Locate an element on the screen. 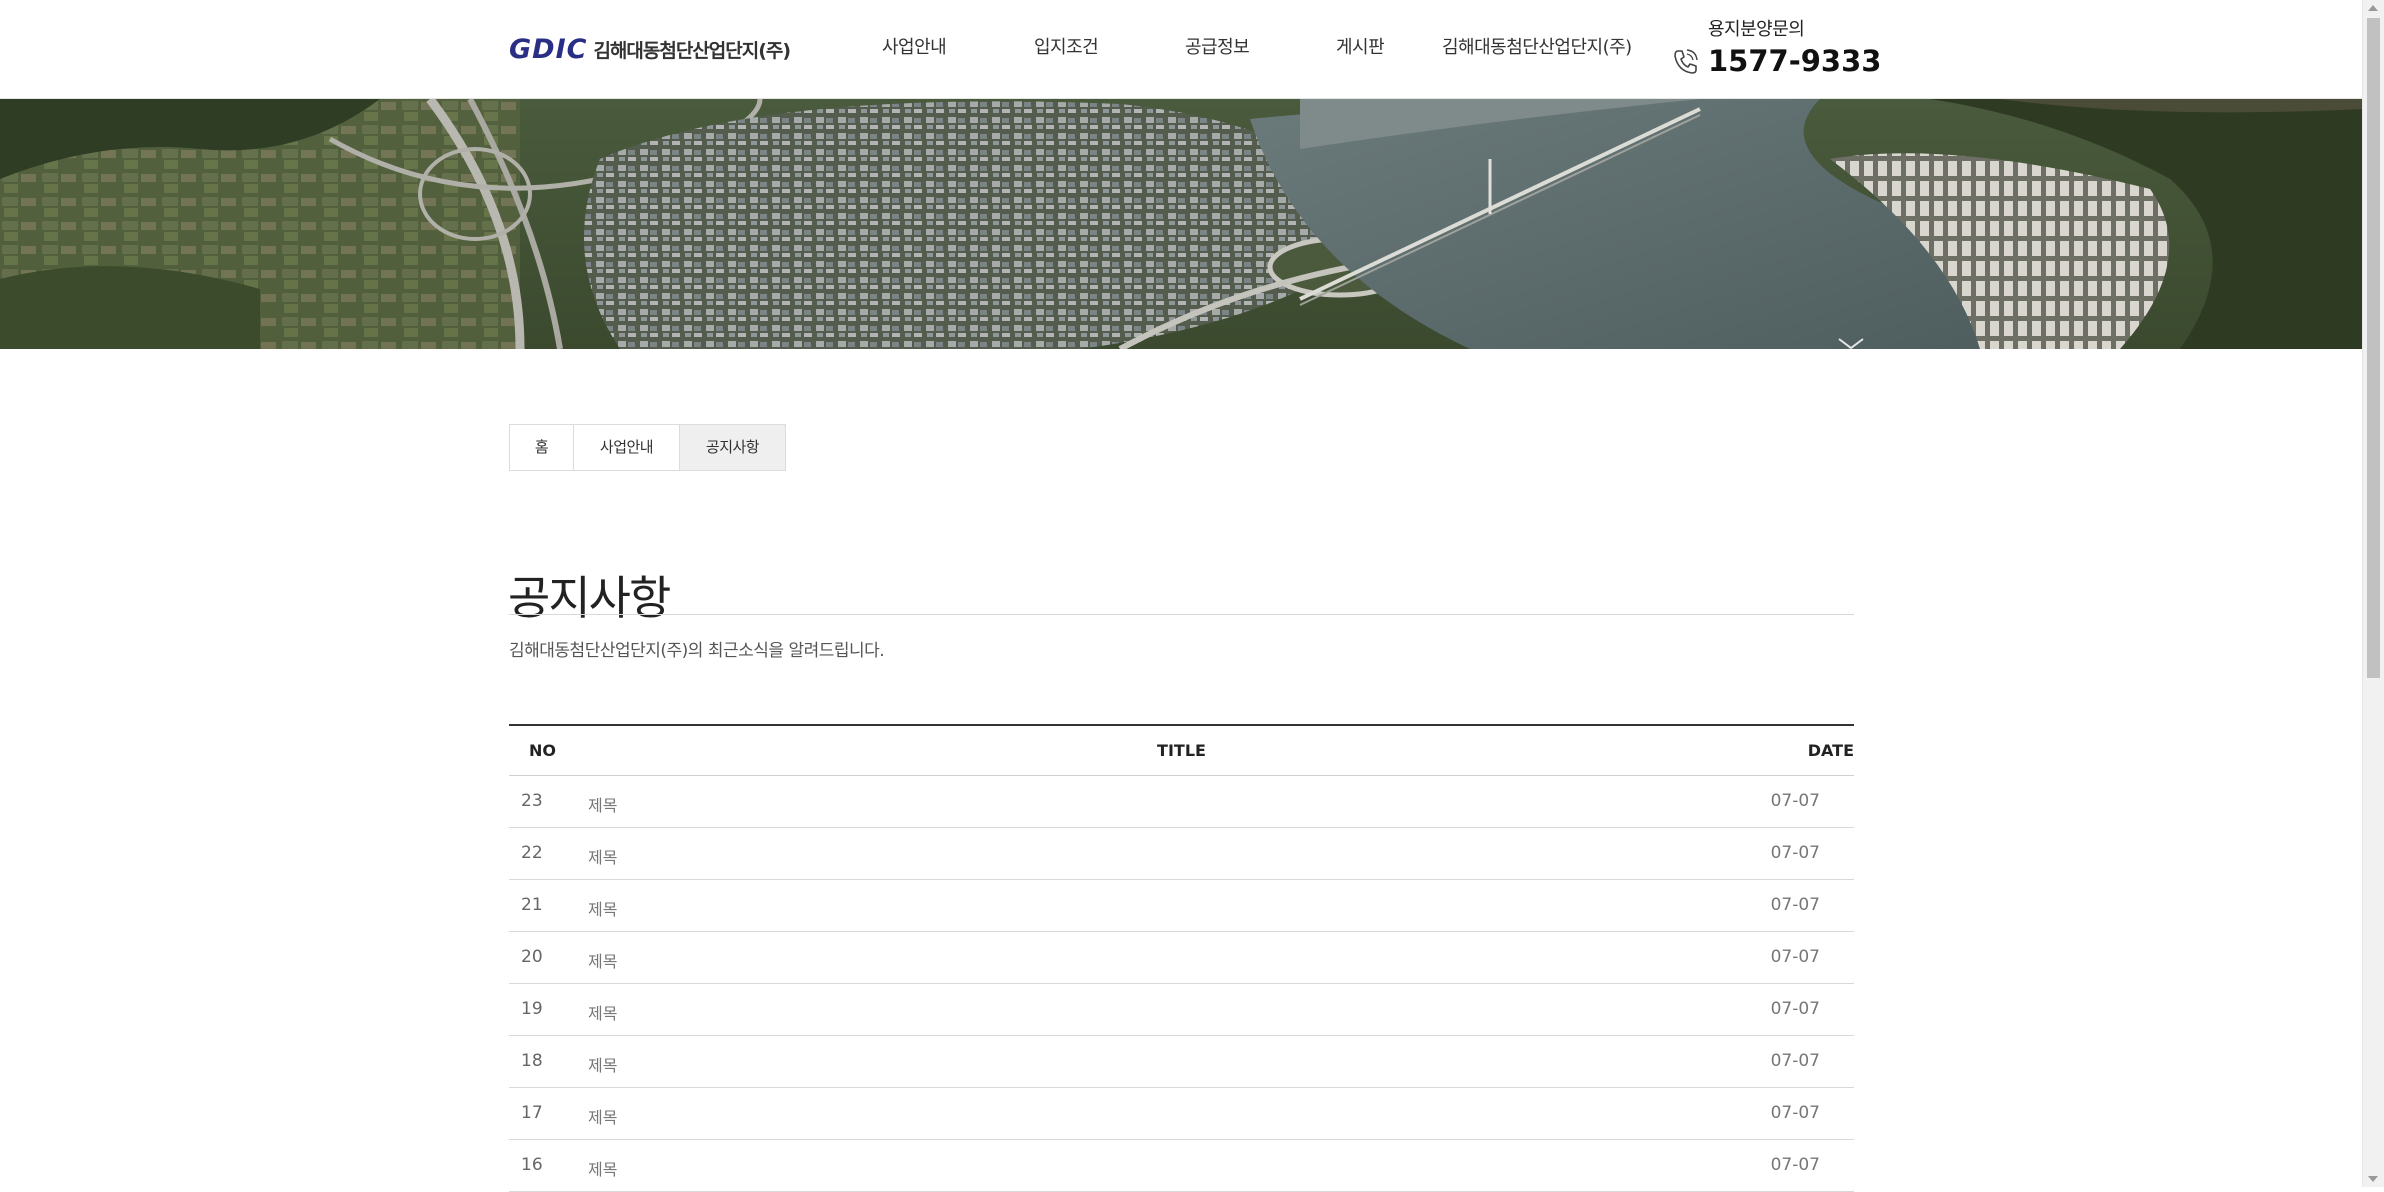 Image resolution: width=2384 pixels, height=1192 pixels. nav-item-company: 김해대동첨단산업단지(주) is located at coordinates (1537, 46).